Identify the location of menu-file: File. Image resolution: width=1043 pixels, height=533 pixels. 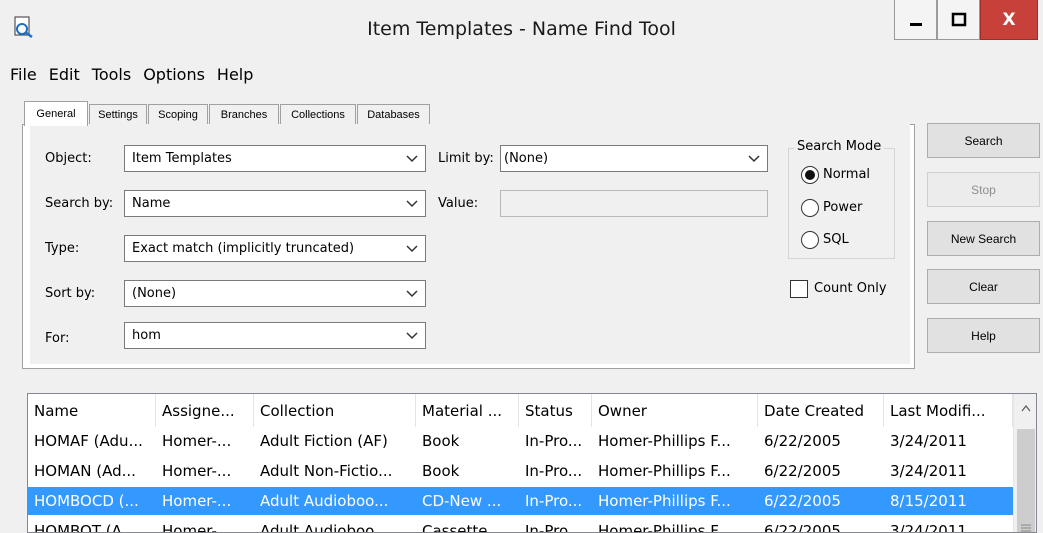
(23, 74).